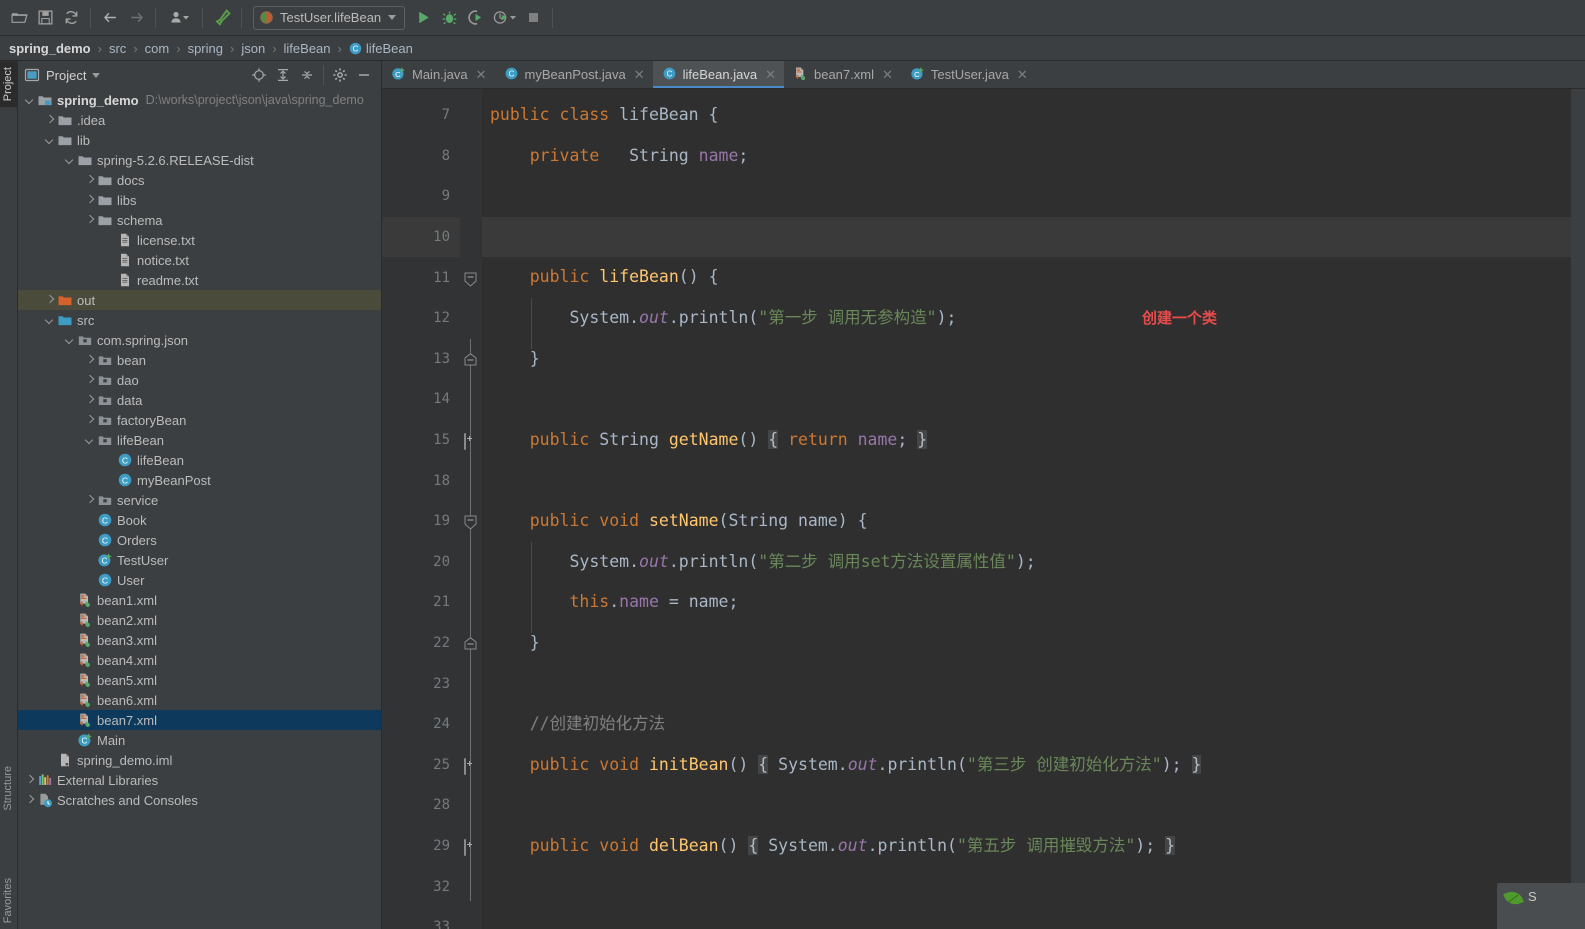 This screenshot has width=1585, height=929. I want to click on project-panel-chevron-icon, so click(96, 75).